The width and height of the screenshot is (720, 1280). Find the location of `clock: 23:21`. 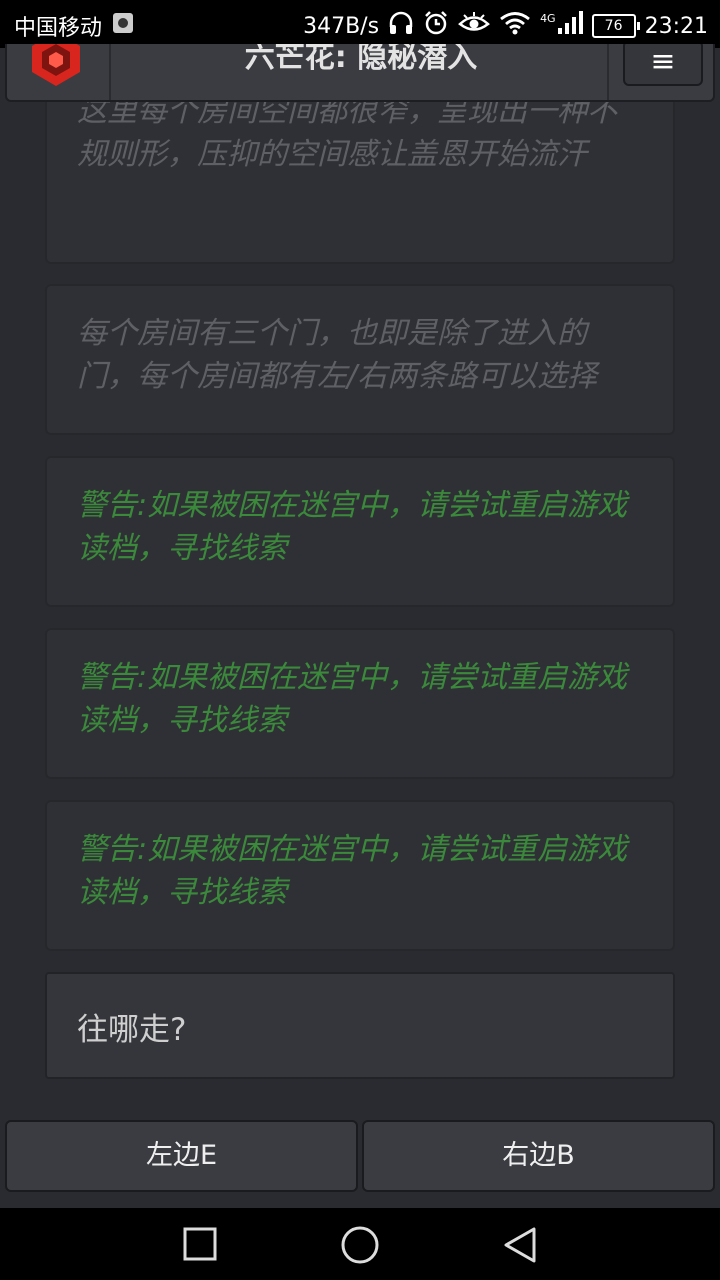

clock: 23:21 is located at coordinates (676, 26).